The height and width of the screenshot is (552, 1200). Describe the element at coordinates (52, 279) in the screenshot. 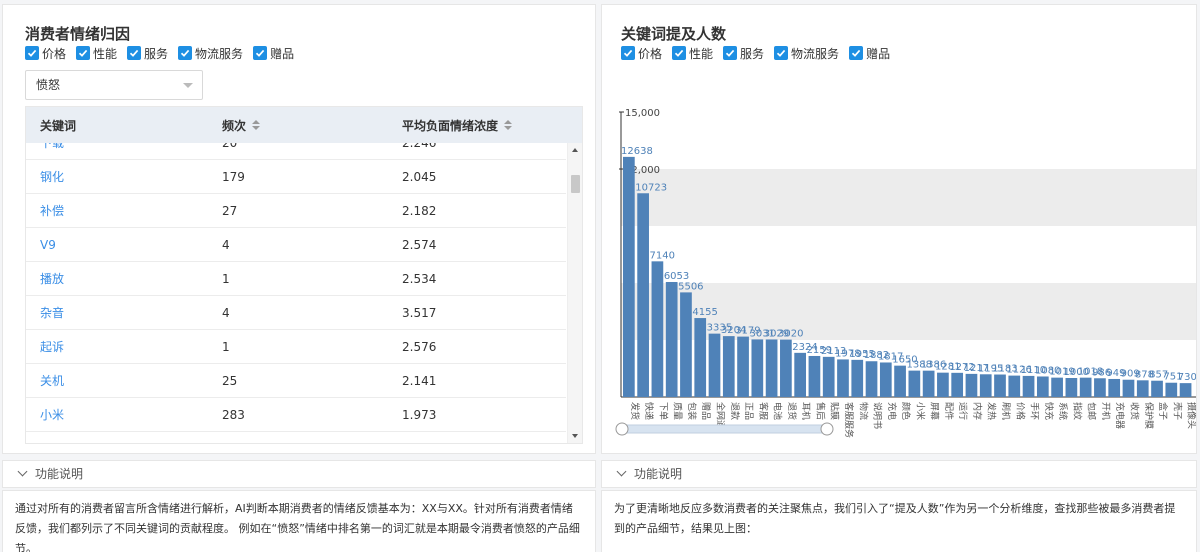

I see `keyword-link: 播放` at that location.